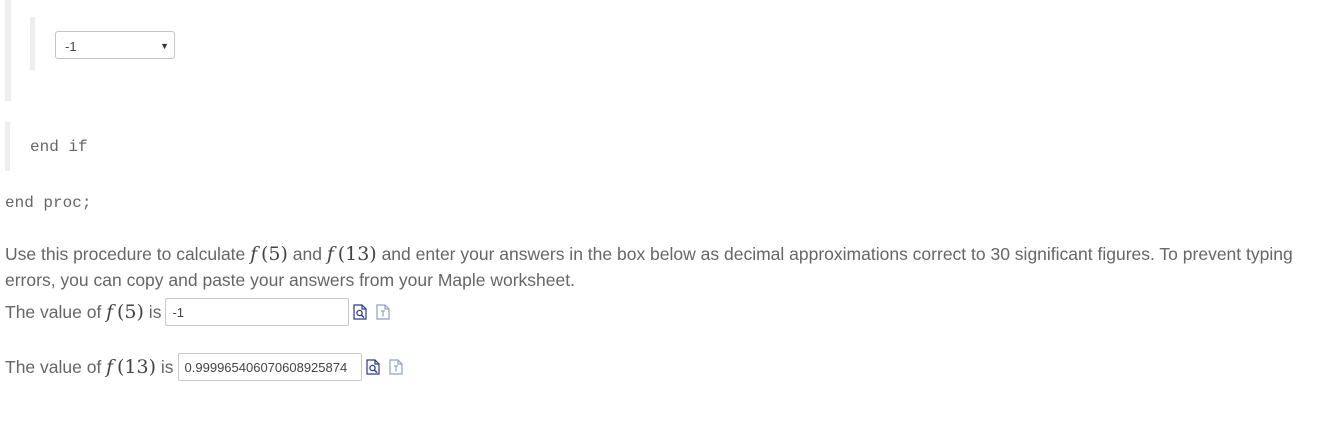 This screenshot has height=448, width=1342. Describe the element at coordinates (8, 50) in the screenshot. I see `blockquote-bar-outer` at that location.